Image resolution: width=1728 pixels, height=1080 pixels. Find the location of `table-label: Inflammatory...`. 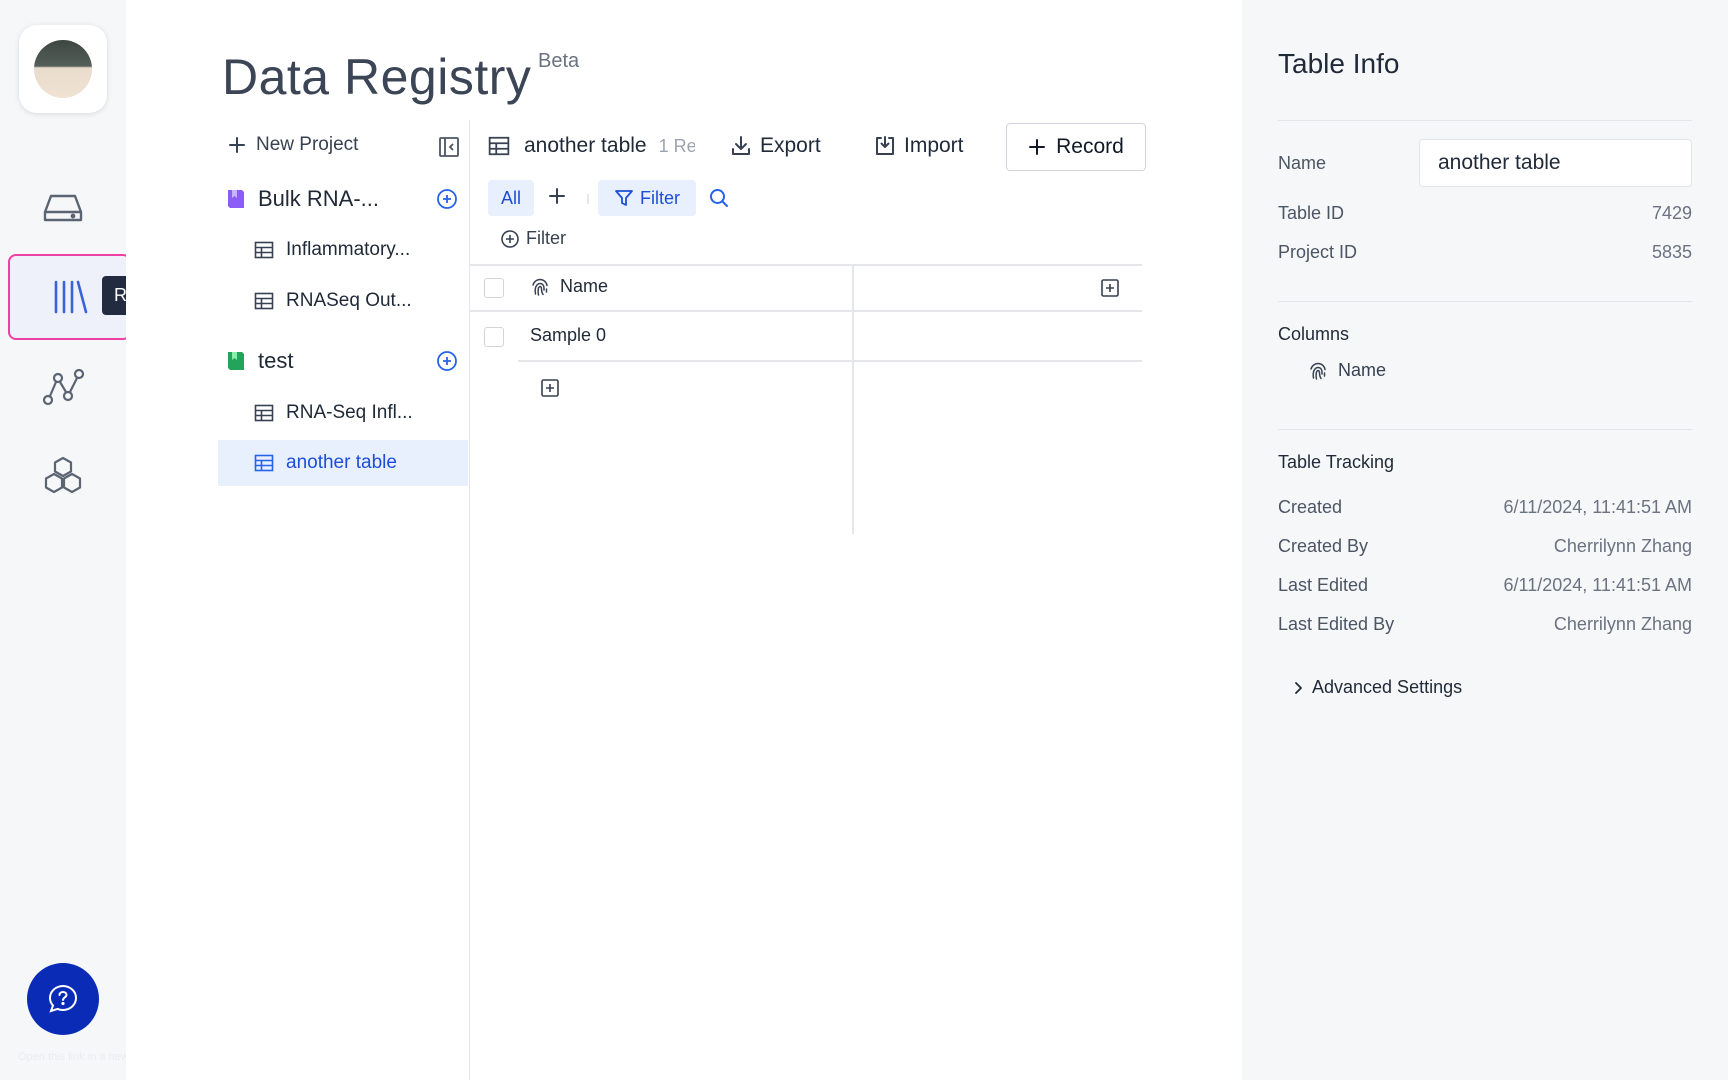

table-label: Inflammatory... is located at coordinates (348, 249).